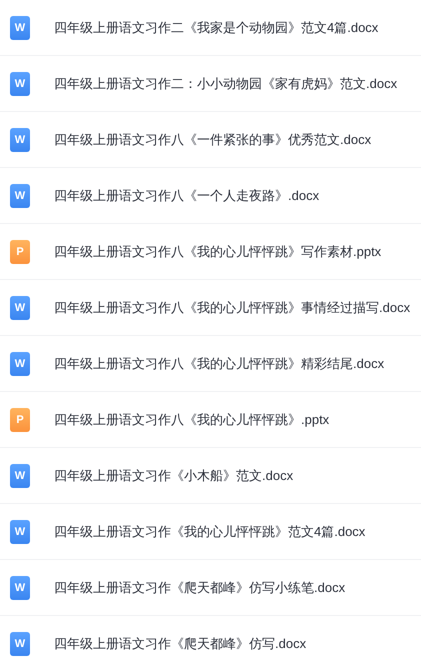 This screenshot has width=421, height=661. Describe the element at coordinates (192, 419) in the screenshot. I see `file-name: 四年级上册语文习作八《我的心儿怦怦跳》.pptx` at that location.